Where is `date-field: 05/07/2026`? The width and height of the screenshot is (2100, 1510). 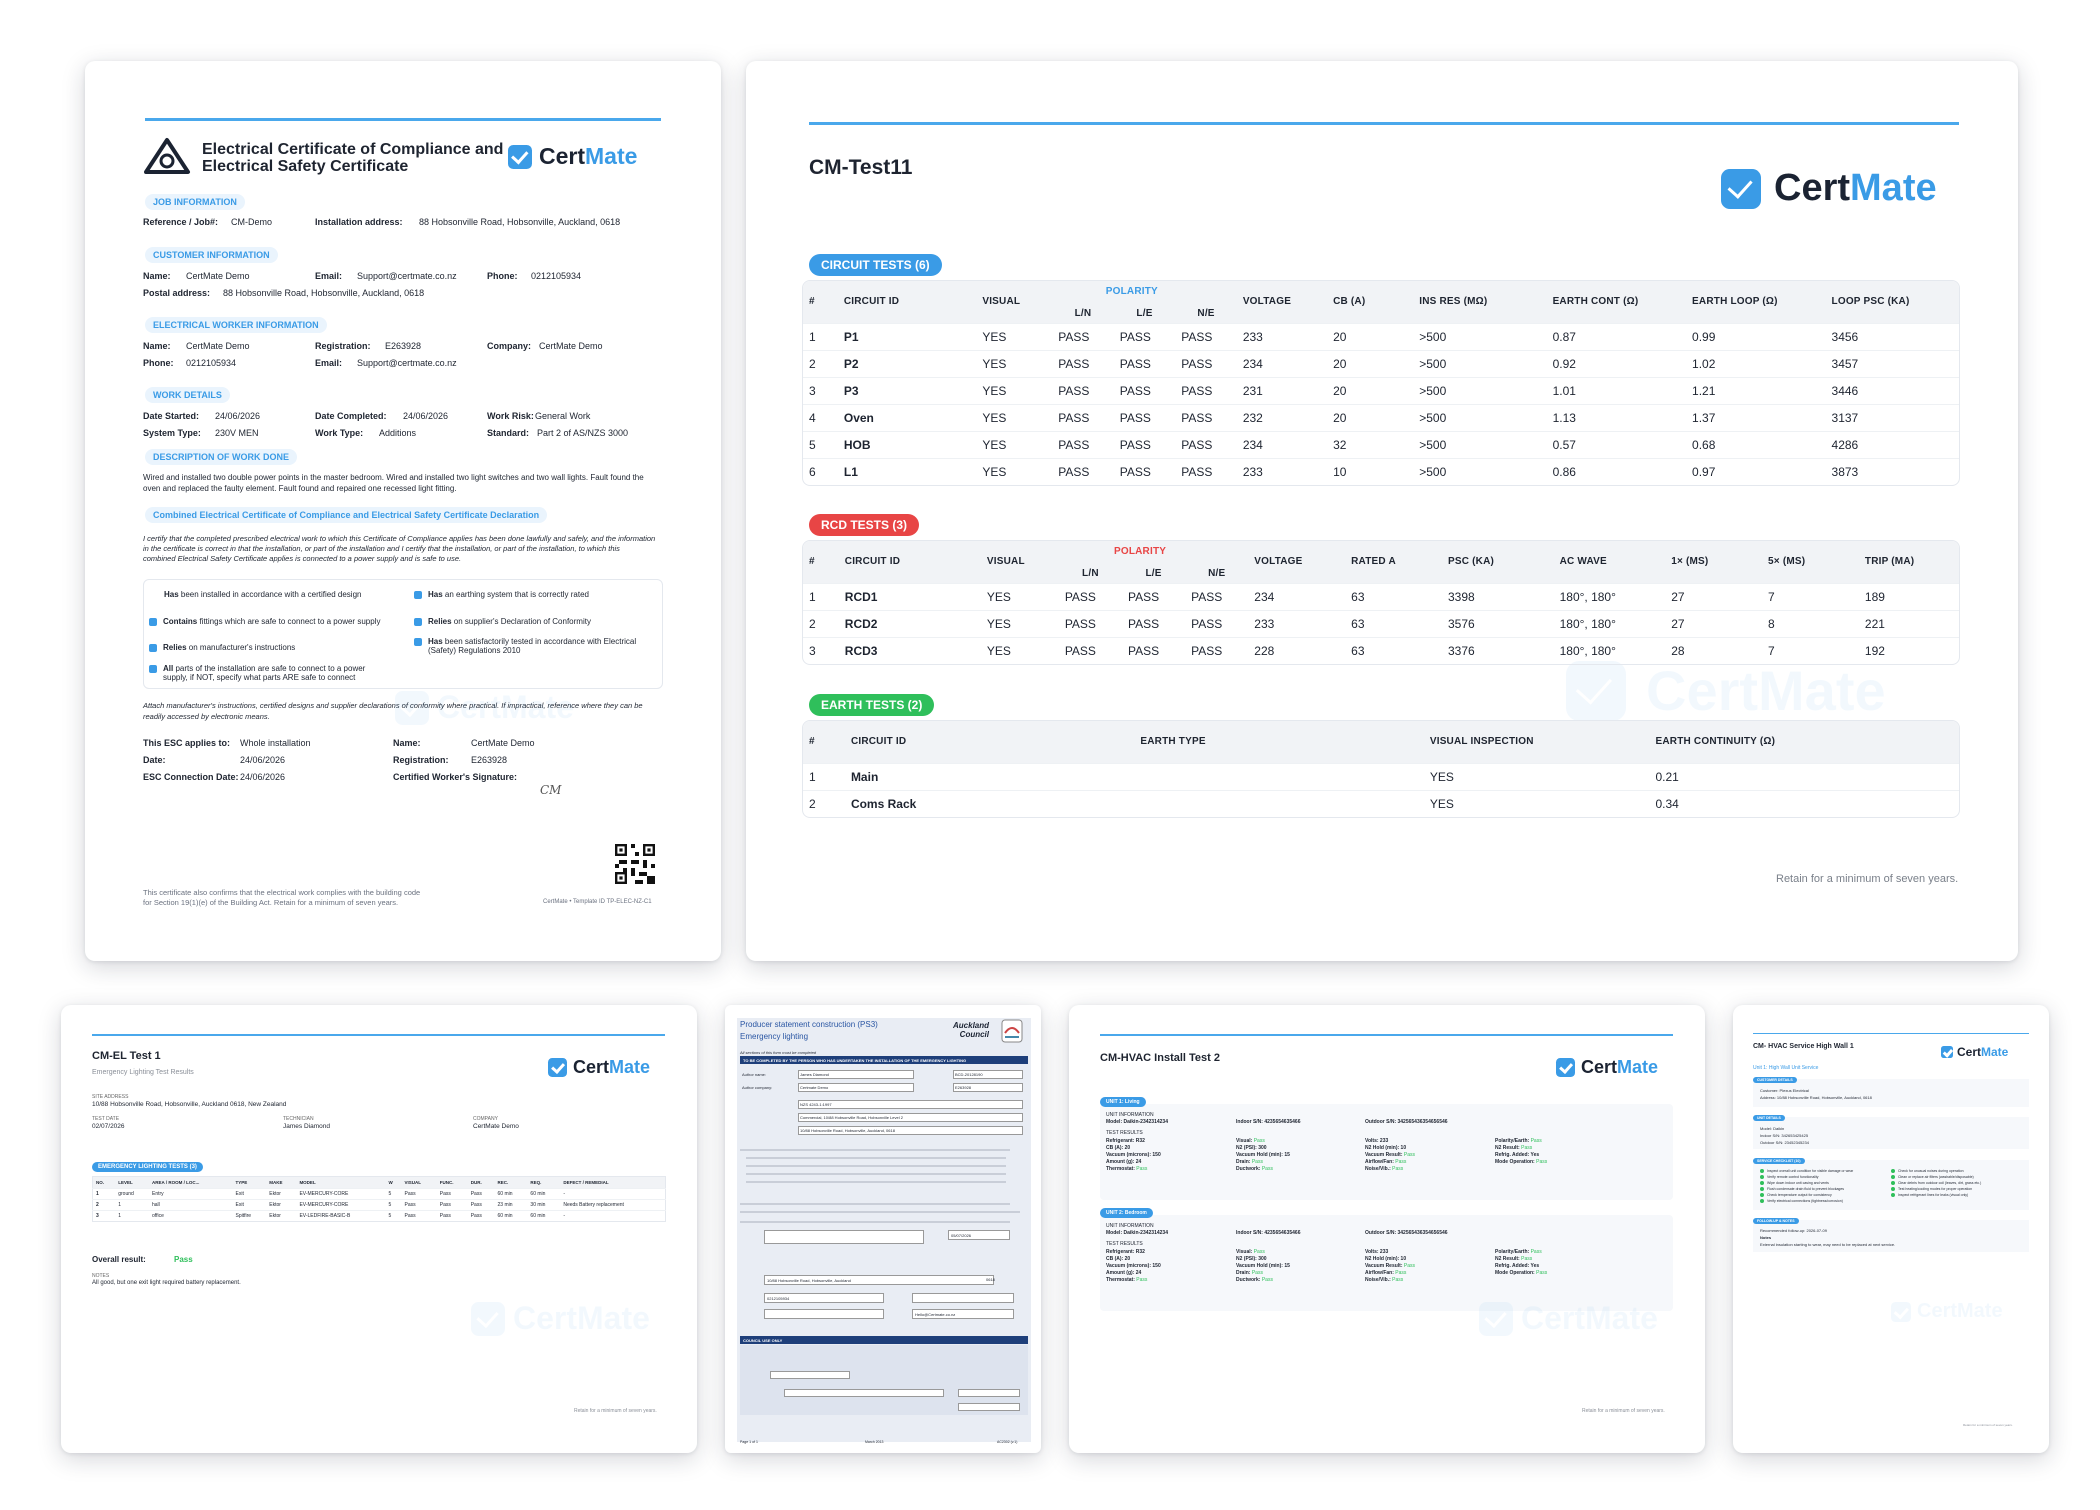
date-field: 05/07/2026 is located at coordinates (979, 1235).